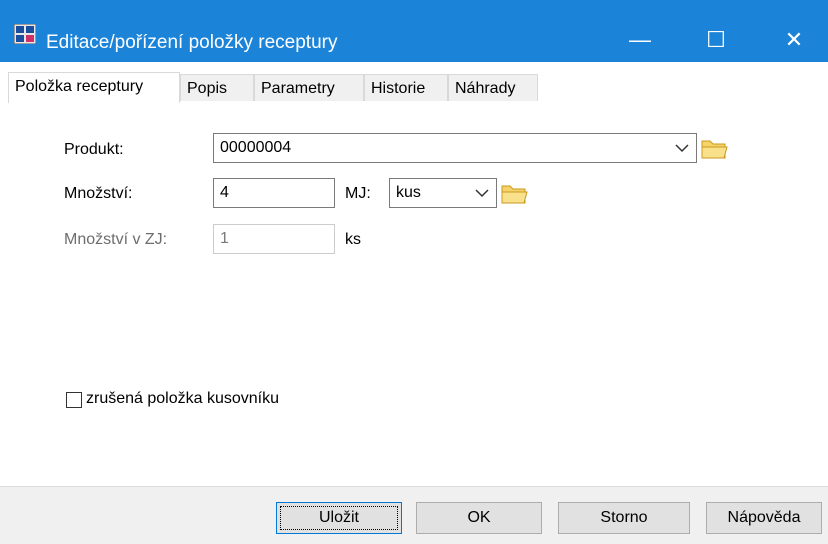  I want to click on tab-popis: Popis, so click(217, 87).